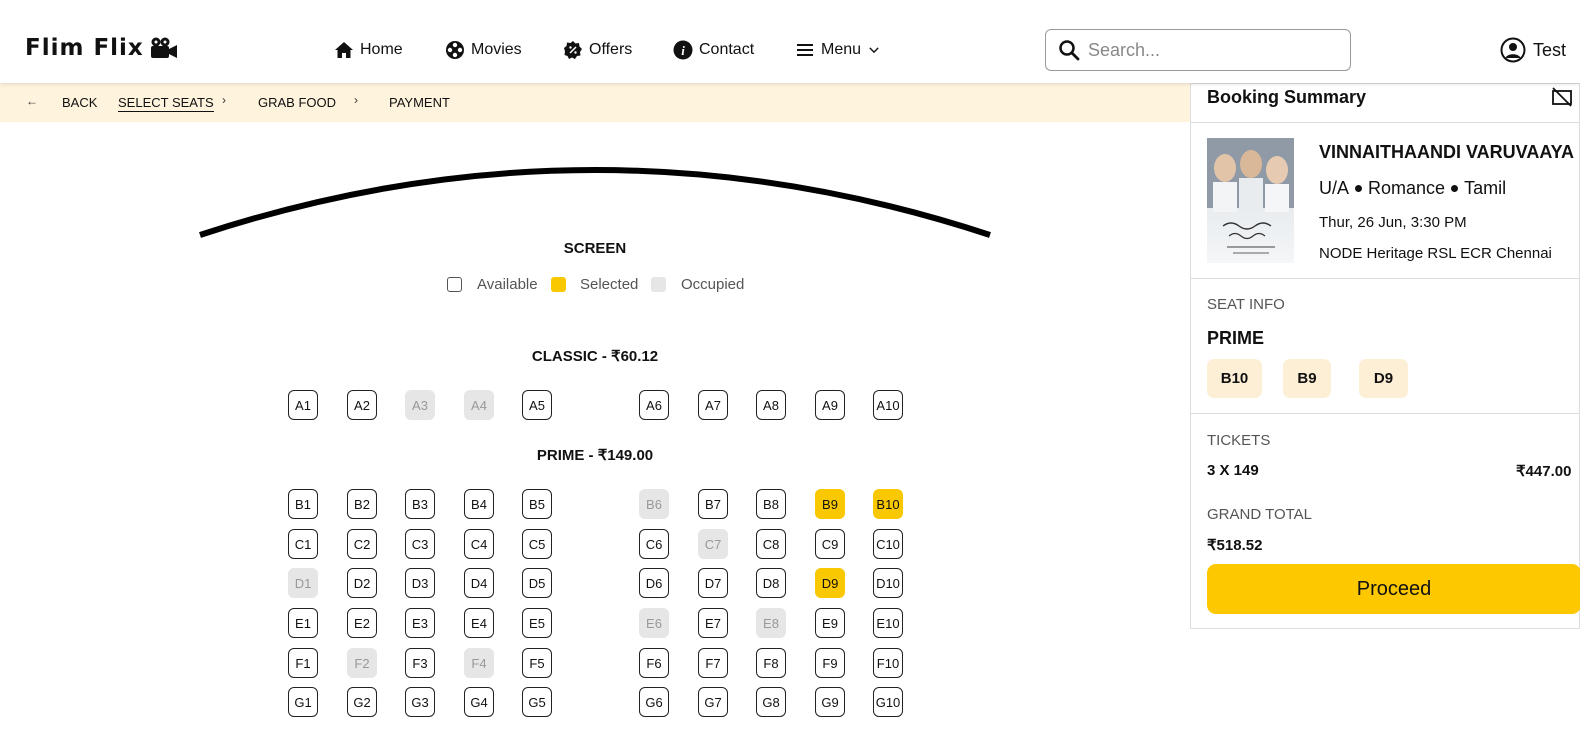 This screenshot has height=750, width=1580. I want to click on seat-d9: D9, so click(830, 583).